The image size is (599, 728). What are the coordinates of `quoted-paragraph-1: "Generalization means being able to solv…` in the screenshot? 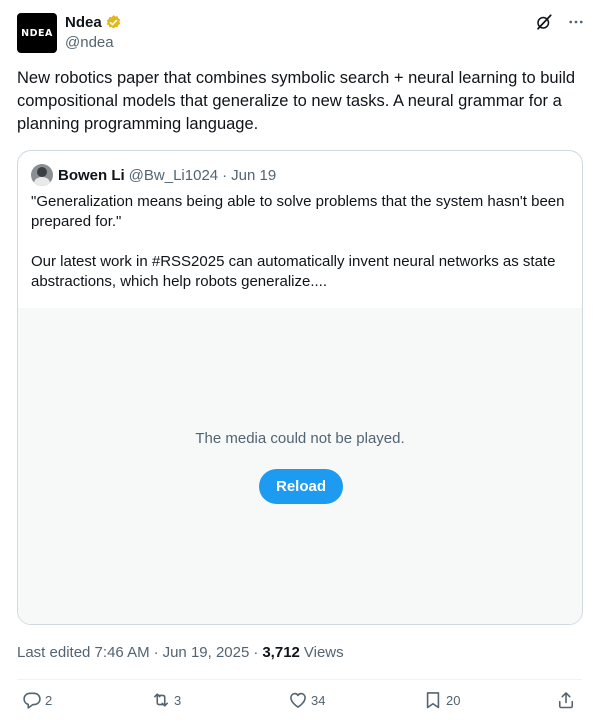 It's located at (298, 211).